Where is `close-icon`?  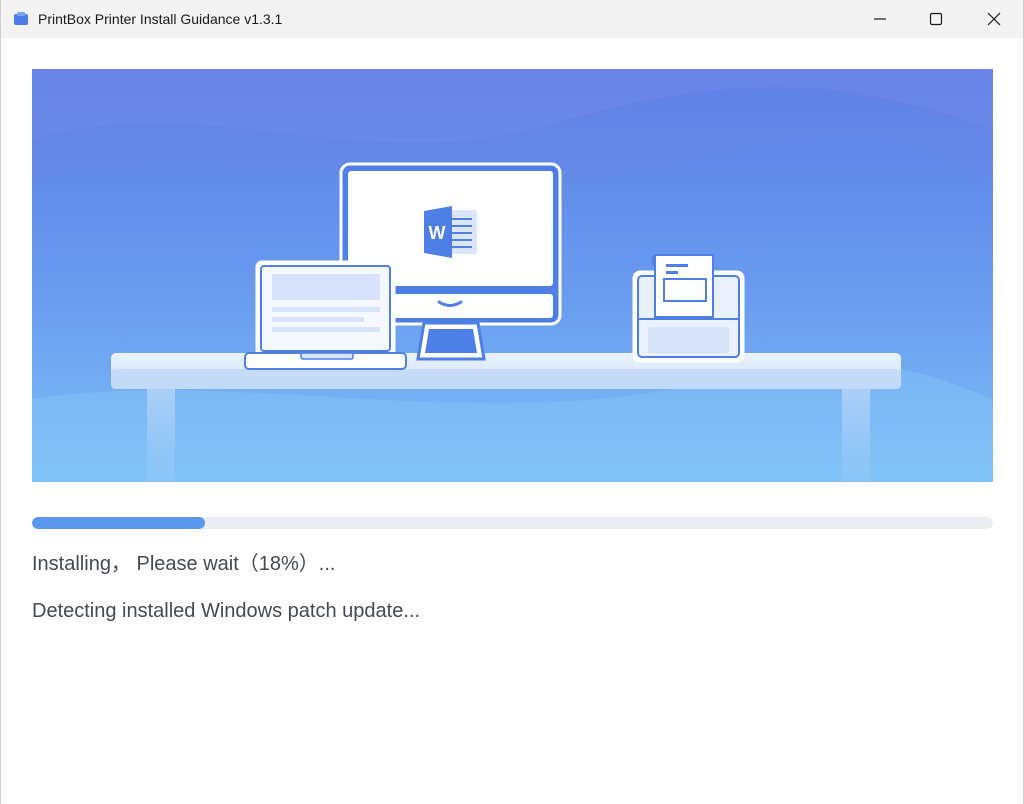 close-icon is located at coordinates (994, 19).